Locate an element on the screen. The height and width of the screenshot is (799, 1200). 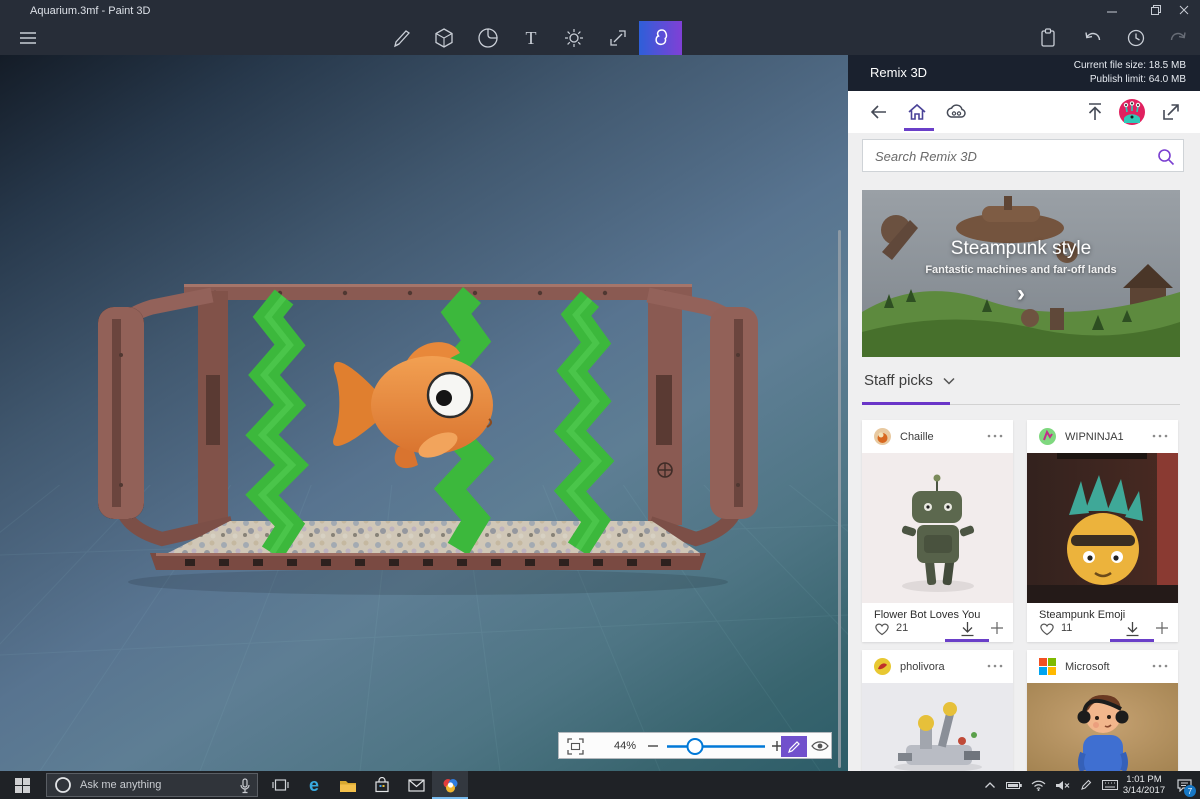
back-icon is located at coordinates (878, 112).